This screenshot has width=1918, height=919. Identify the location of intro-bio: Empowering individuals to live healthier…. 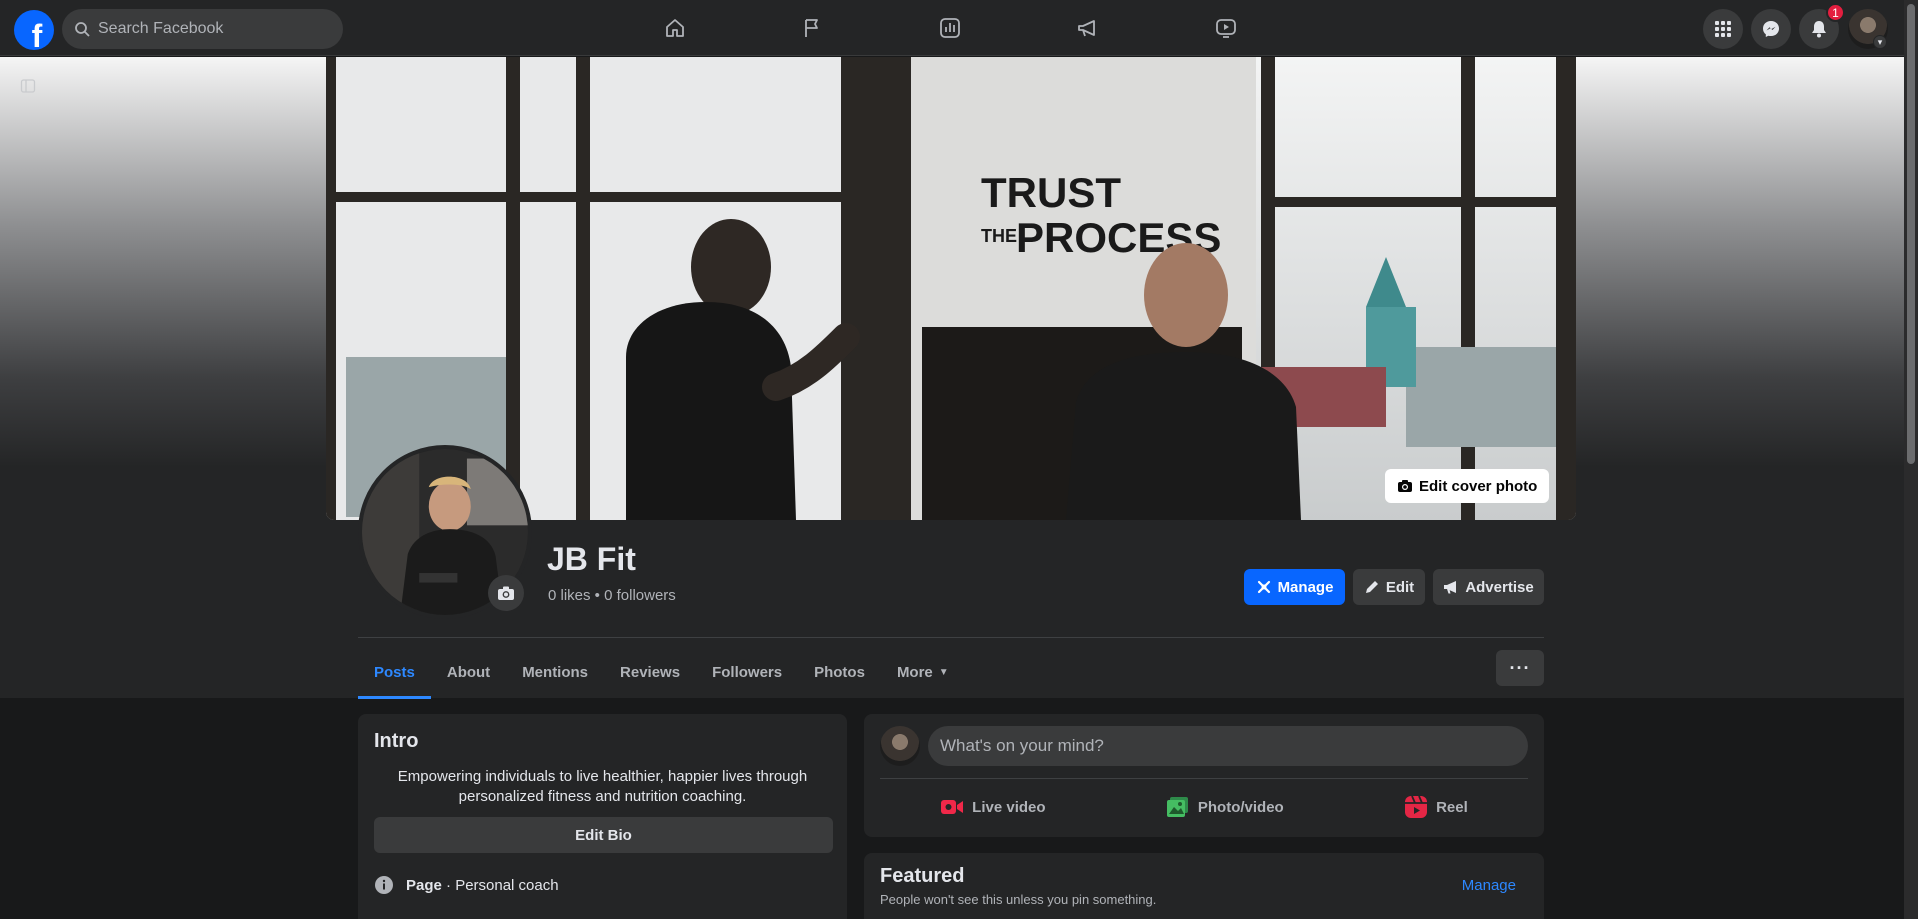
(602, 786).